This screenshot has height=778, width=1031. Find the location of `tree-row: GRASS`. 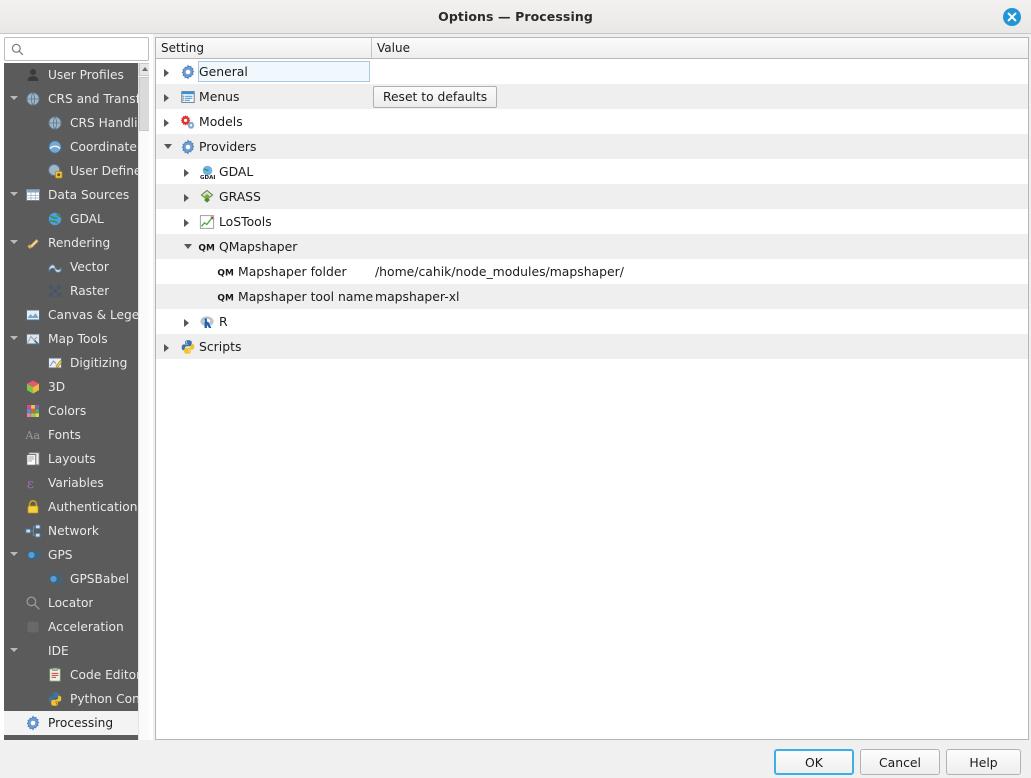

tree-row: GRASS is located at coordinates (592, 196).